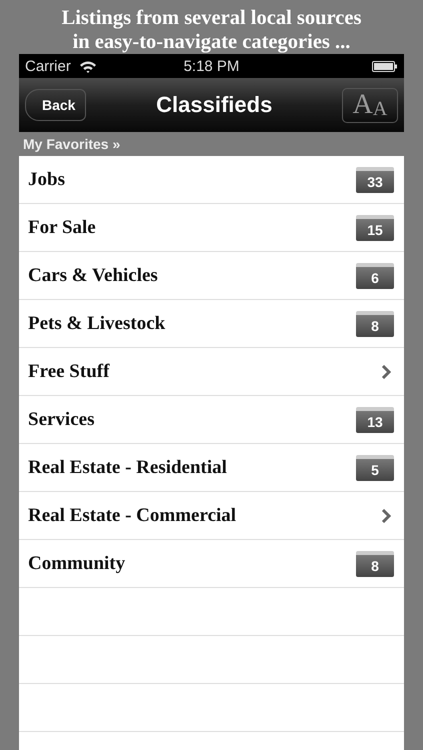 The height and width of the screenshot is (750, 423). Describe the element at coordinates (97, 323) in the screenshot. I see `category-label: Pets & Livestock` at that location.